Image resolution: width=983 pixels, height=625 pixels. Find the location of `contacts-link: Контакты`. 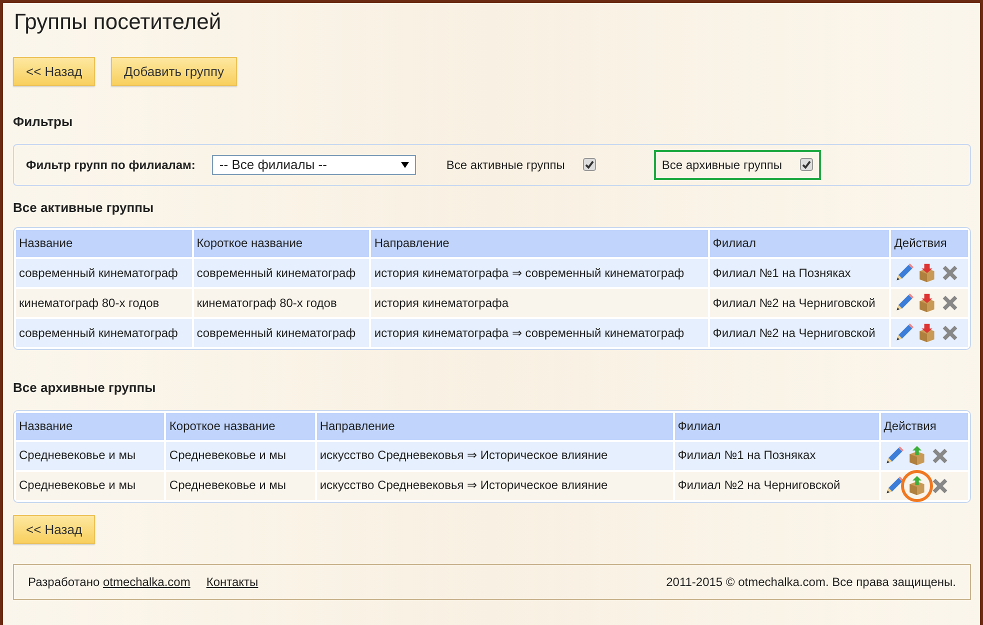

contacts-link: Контакты is located at coordinates (232, 581).